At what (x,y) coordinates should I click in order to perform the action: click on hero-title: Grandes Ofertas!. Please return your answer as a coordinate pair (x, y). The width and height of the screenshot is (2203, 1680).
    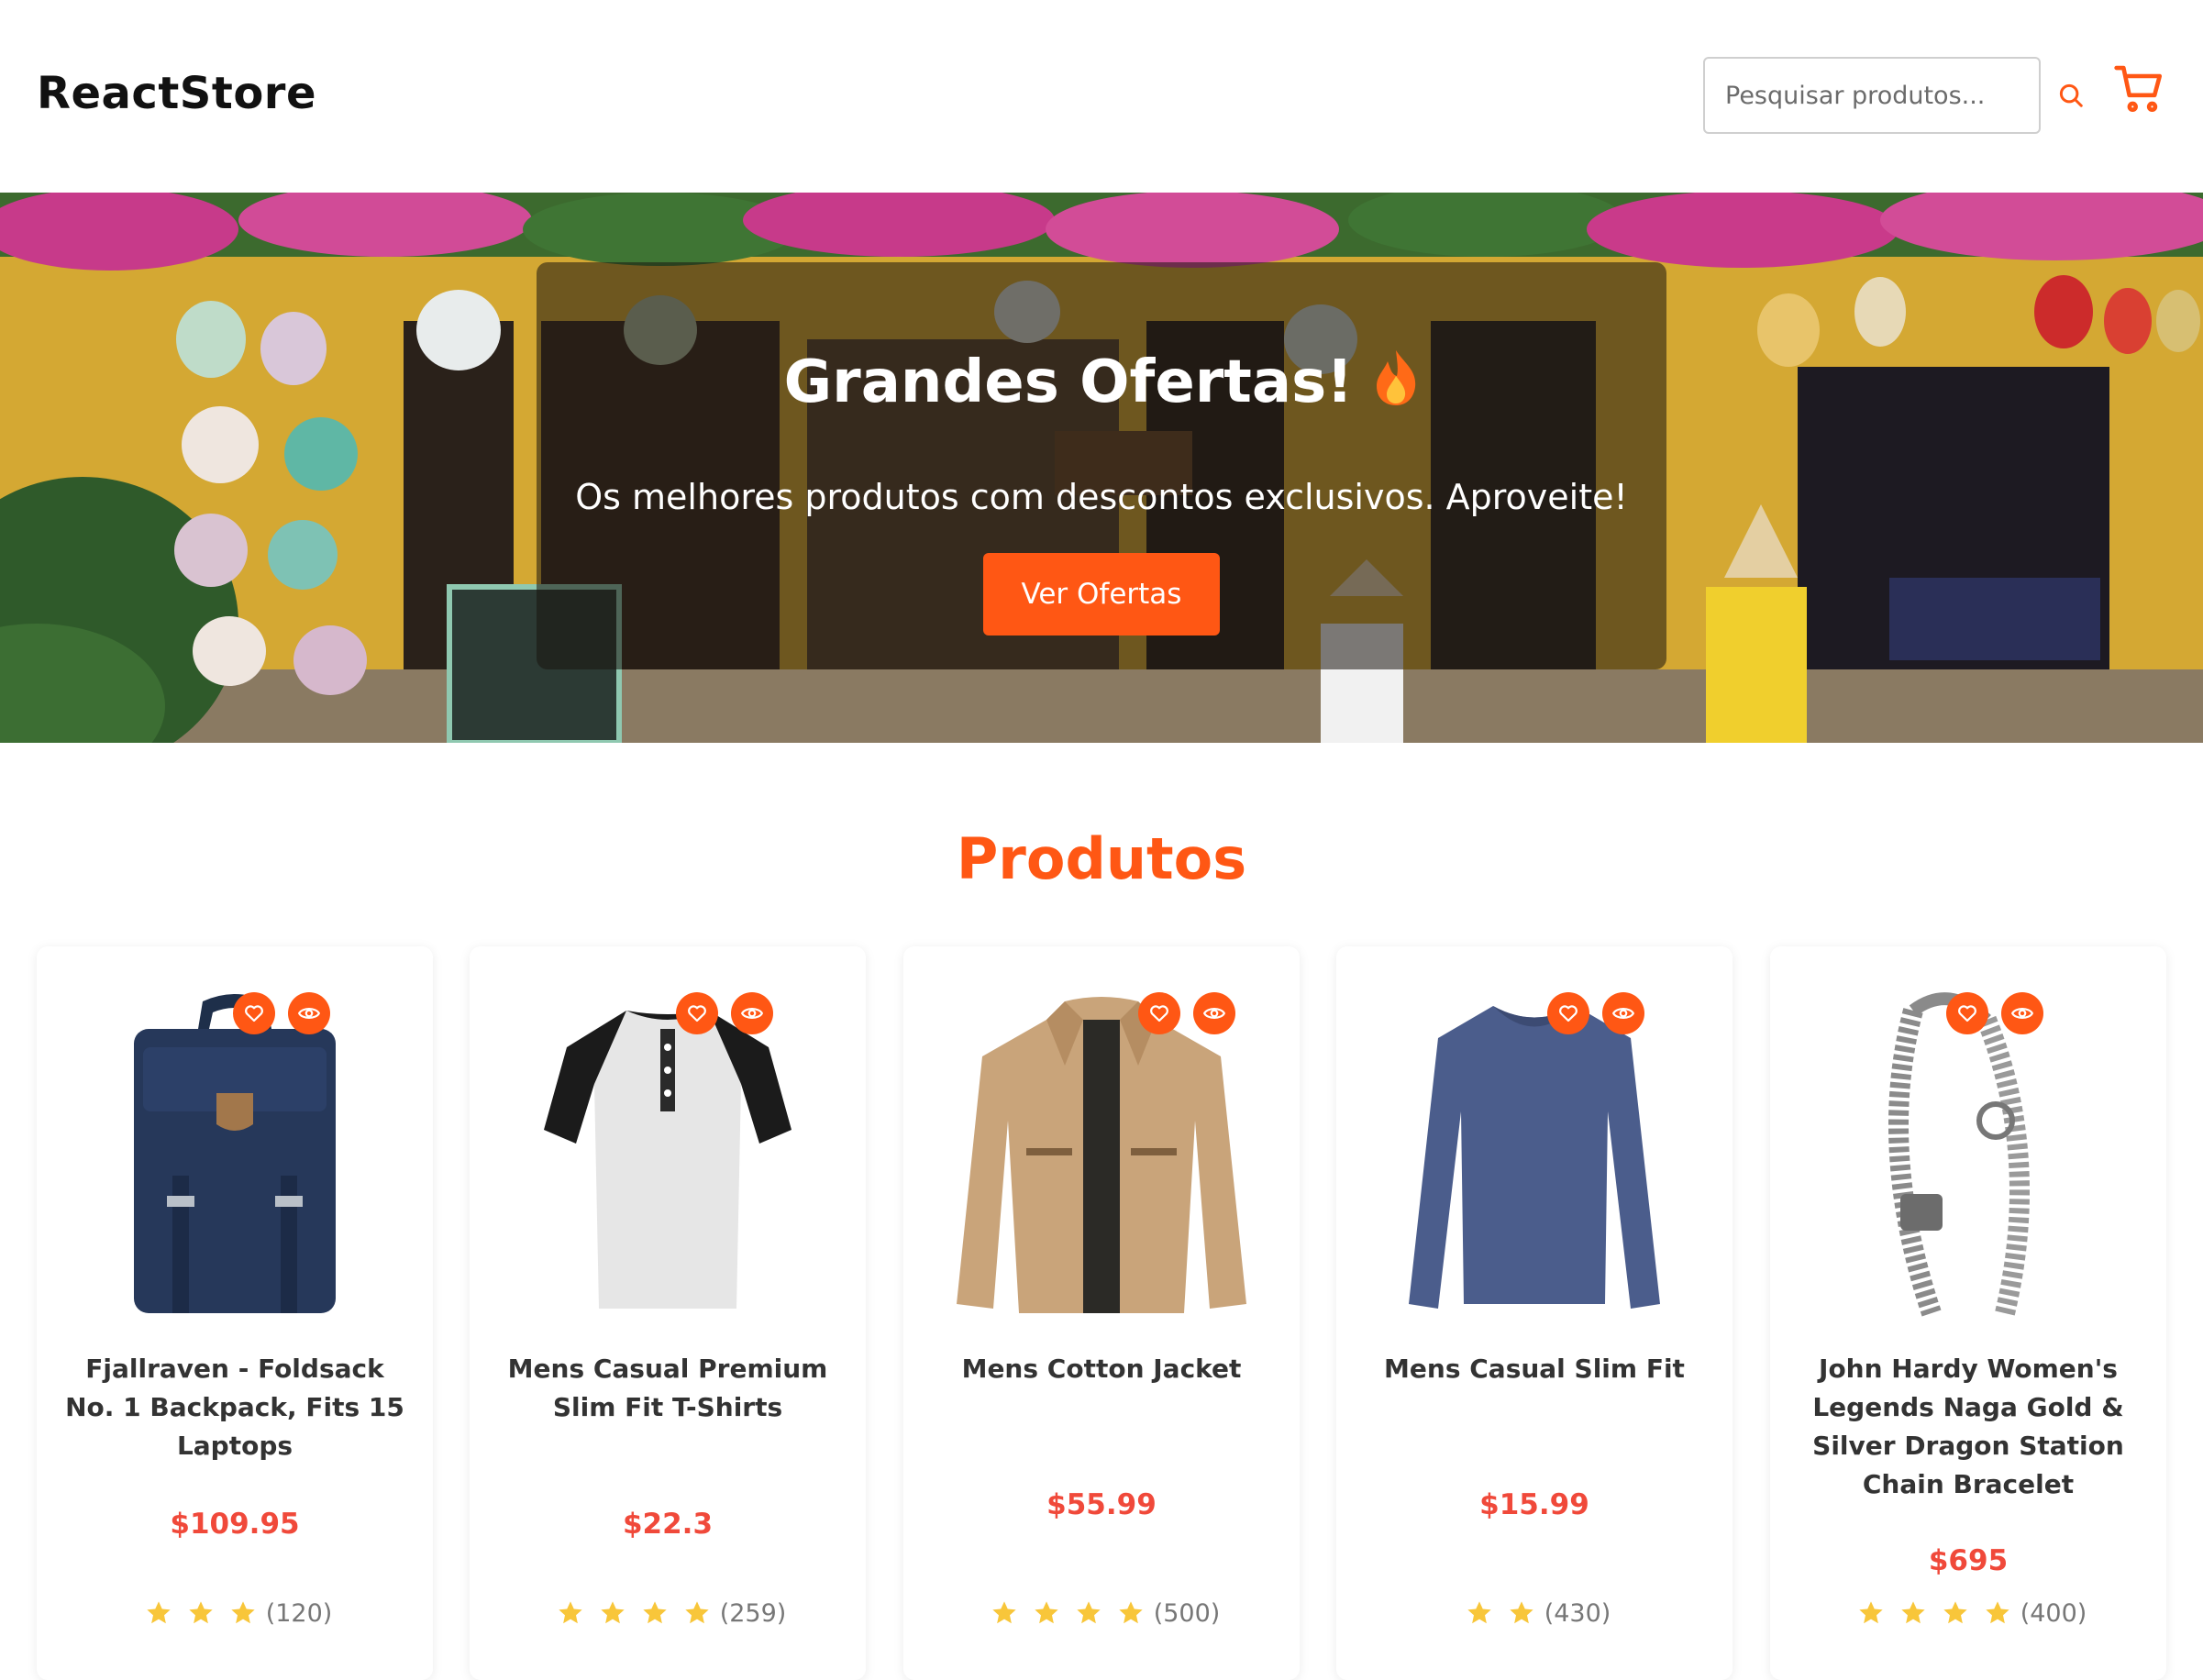
    Looking at the image, I should click on (1101, 385).